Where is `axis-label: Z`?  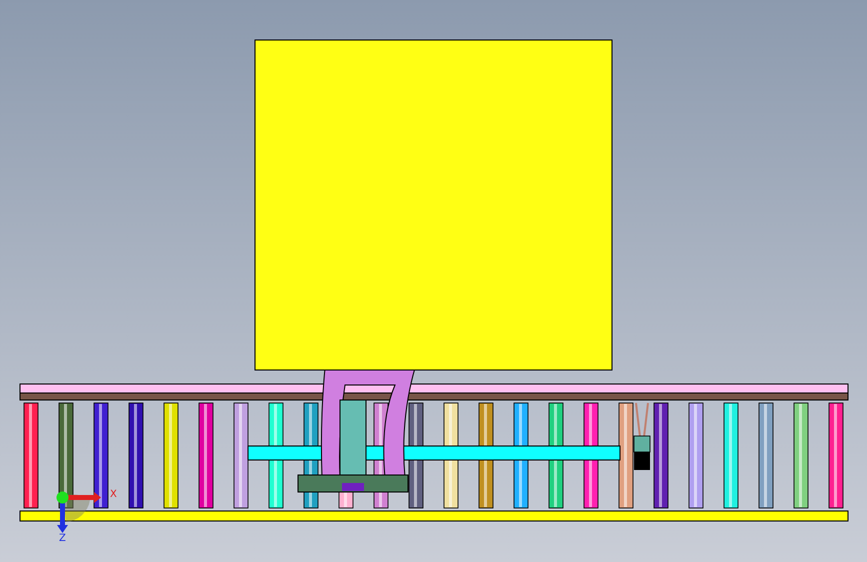
axis-label: Z is located at coordinates (62, 538).